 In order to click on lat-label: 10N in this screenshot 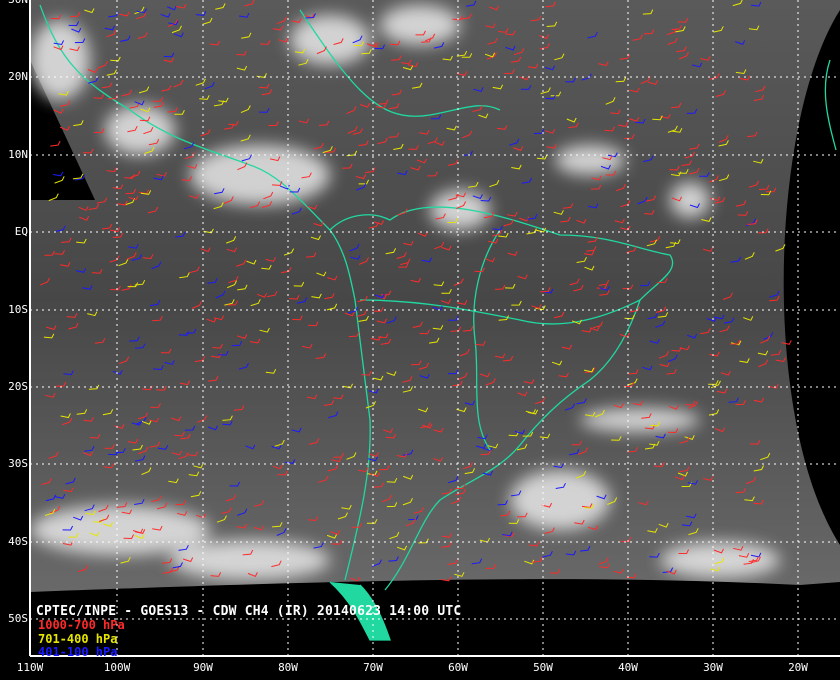, I will do `click(18, 154)`.